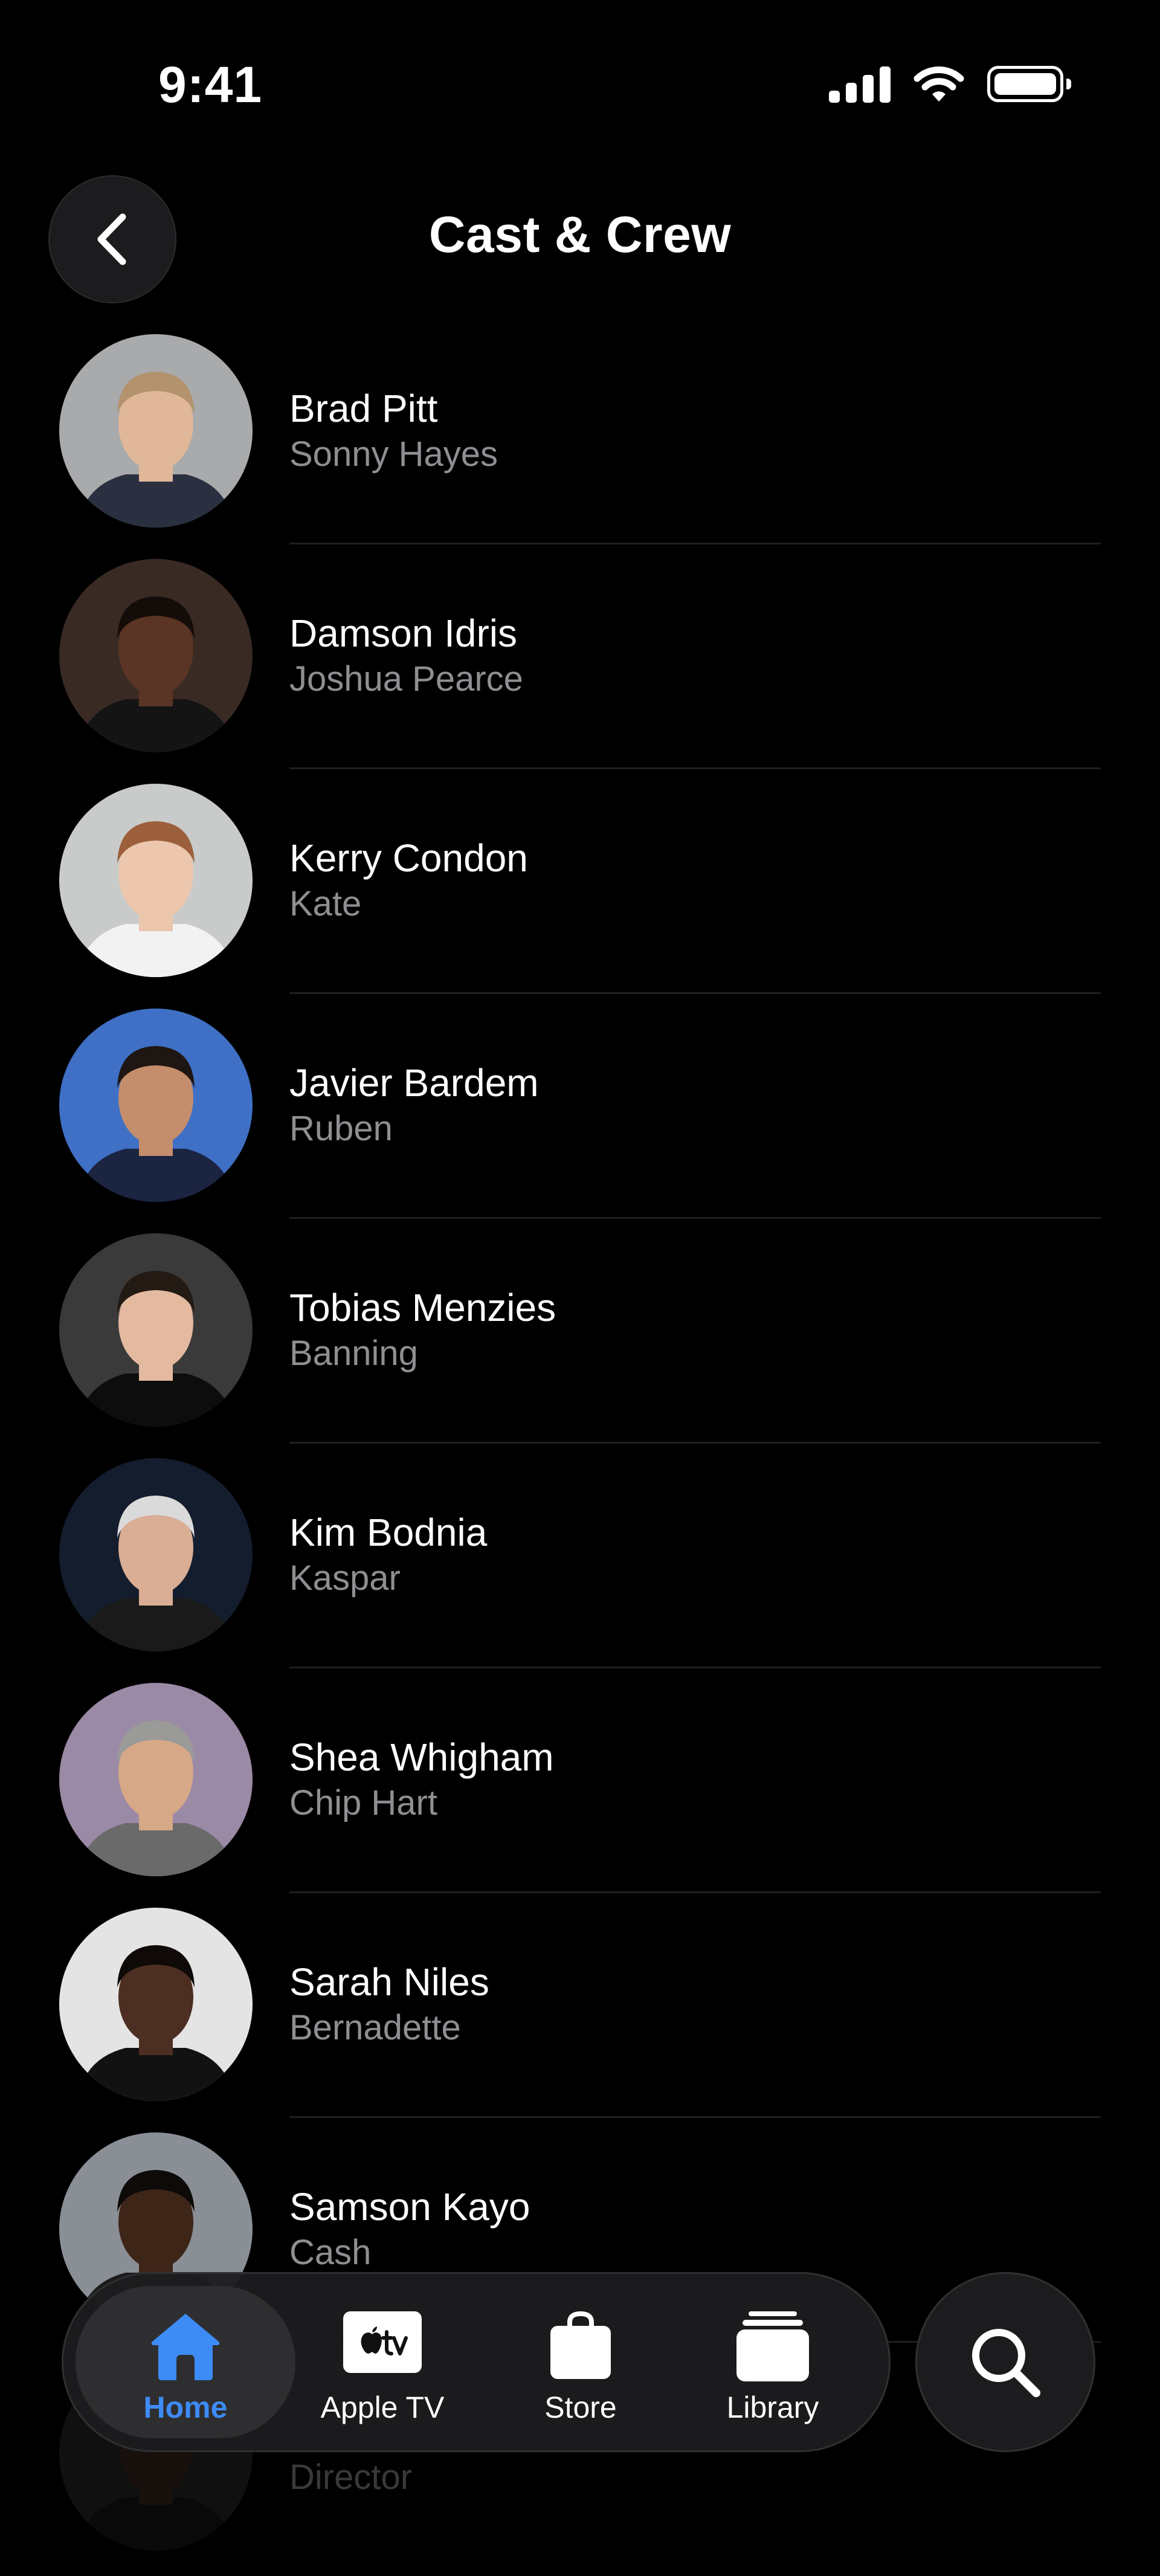 This screenshot has width=1160, height=2576. I want to click on page-title: Cast & Crew, so click(580, 235).